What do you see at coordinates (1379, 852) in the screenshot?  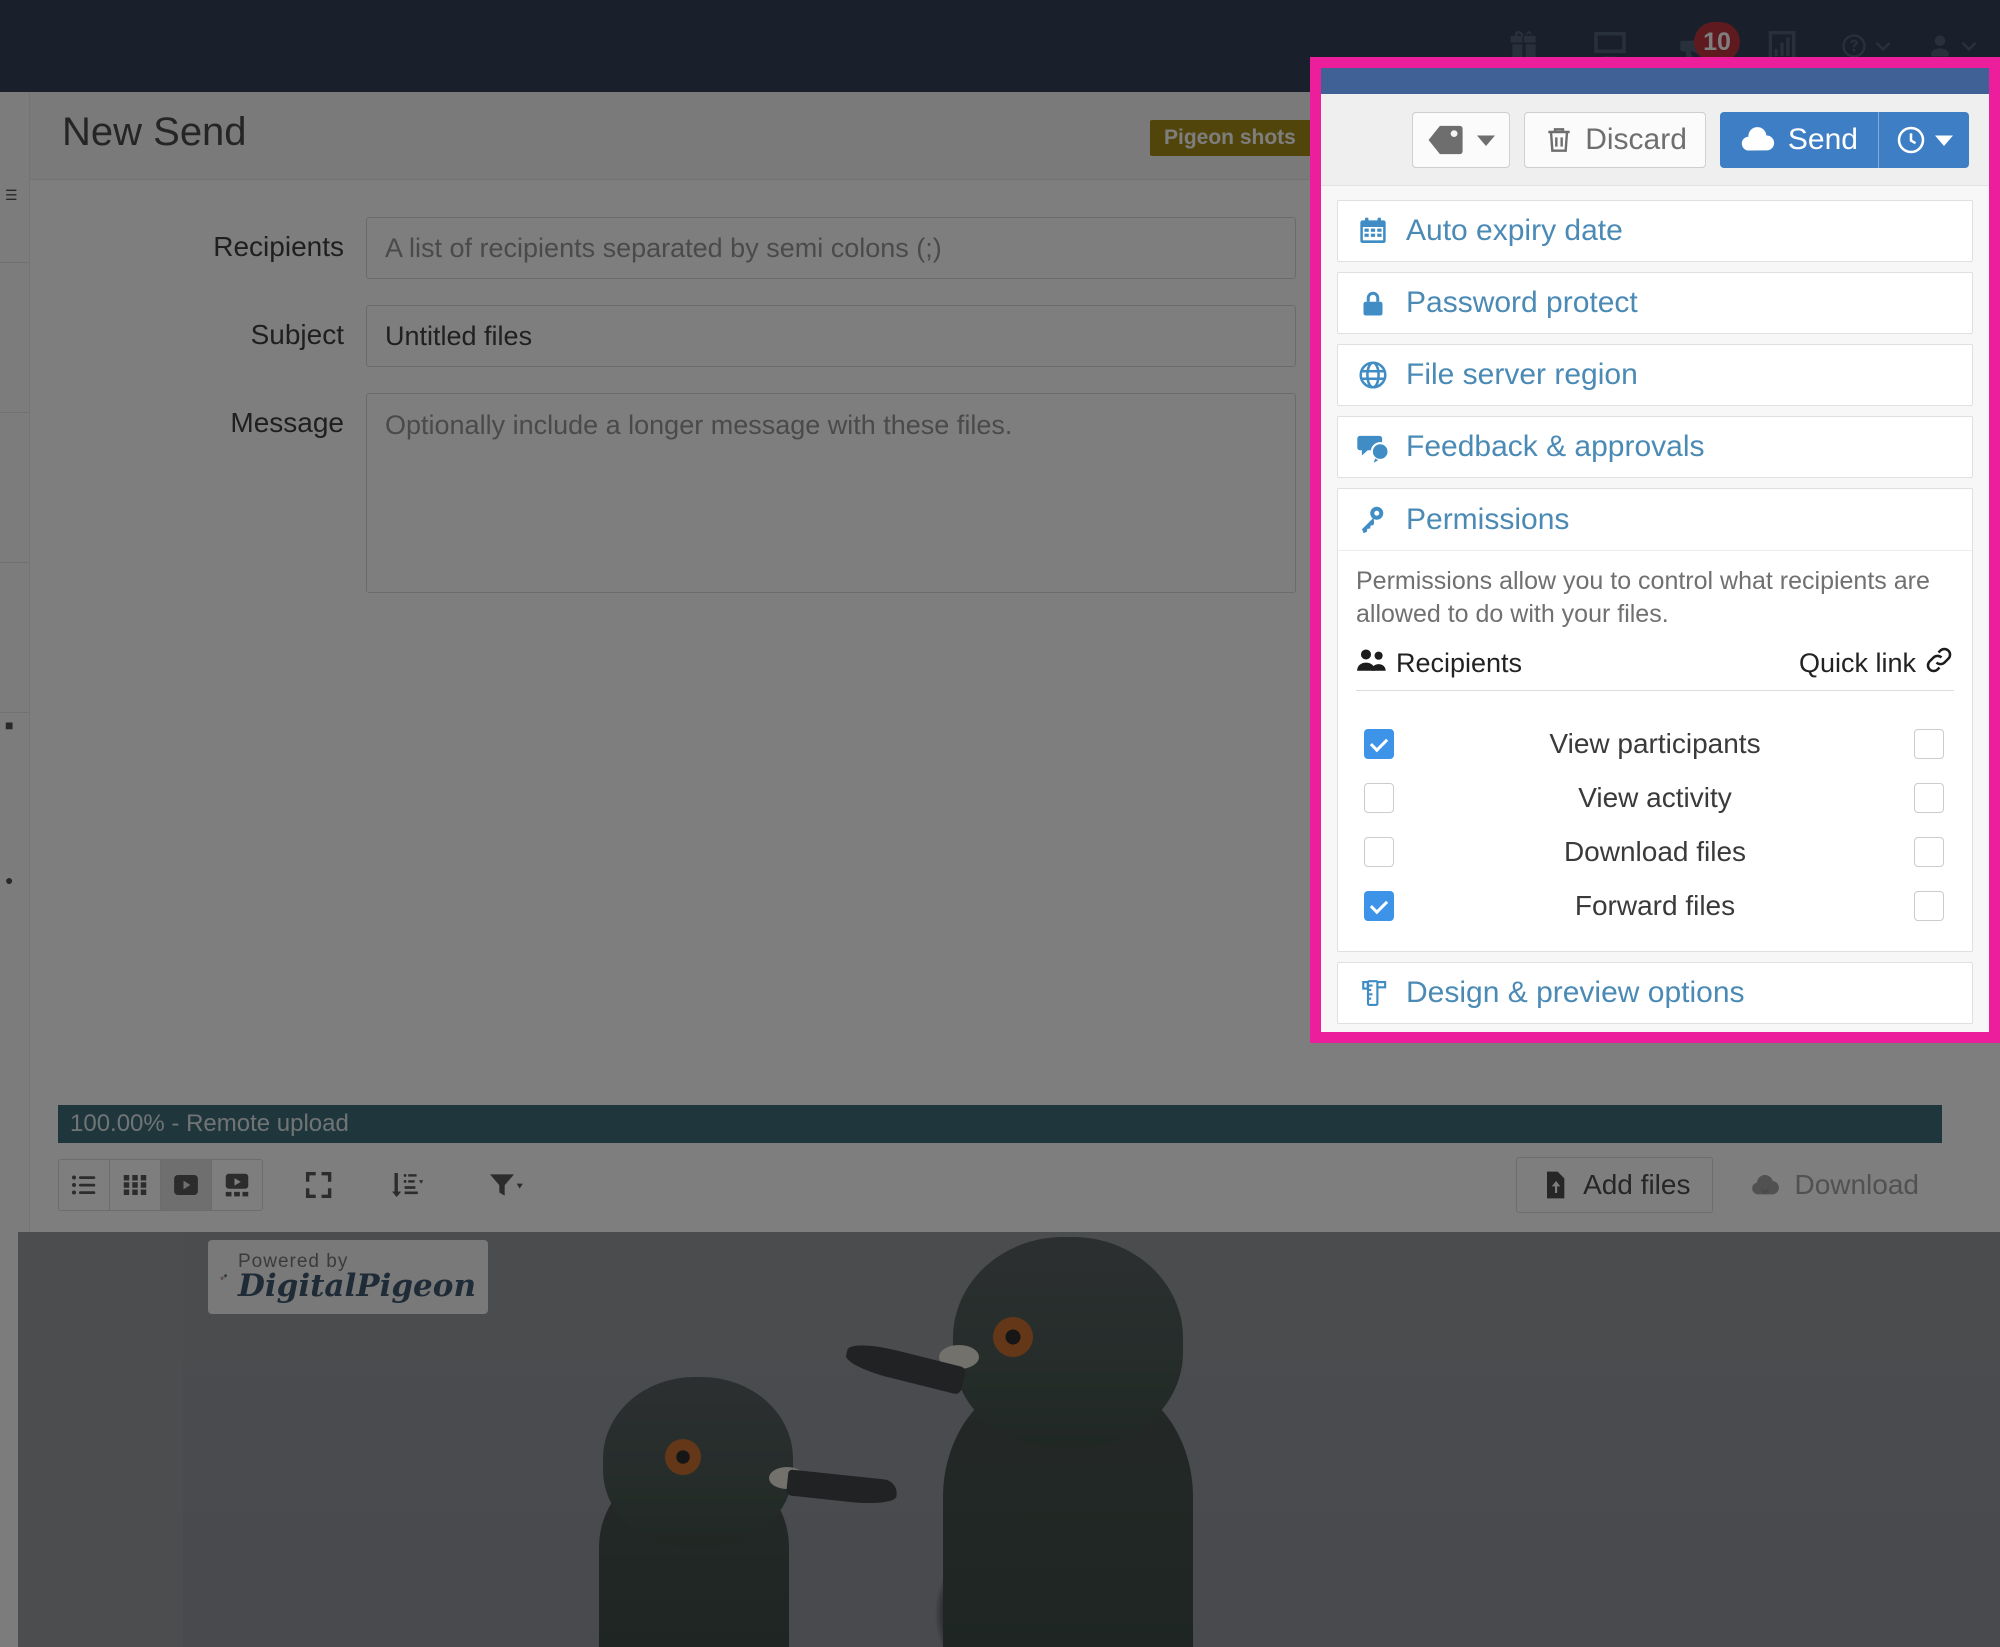 I see `checkbox-recipients-download-files` at bounding box center [1379, 852].